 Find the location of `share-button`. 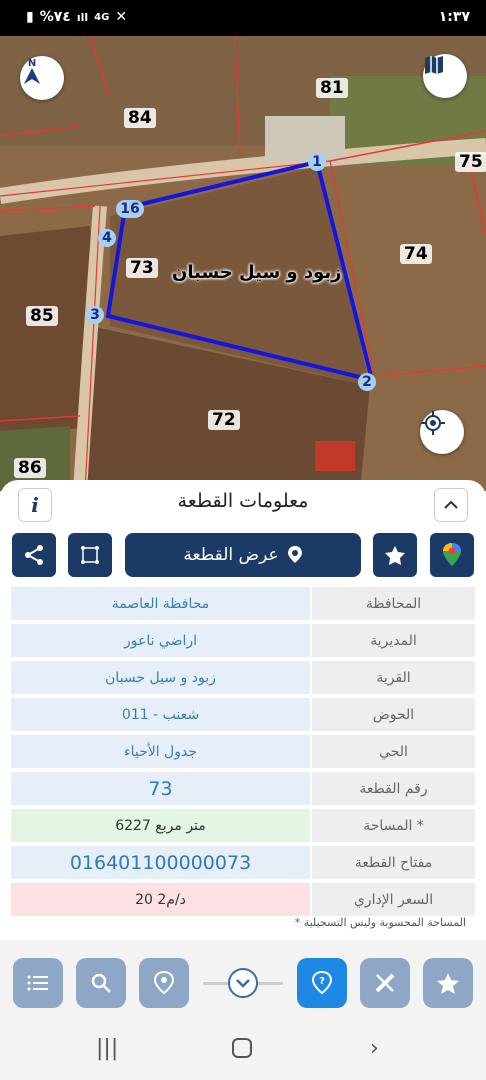

share-button is located at coordinates (34, 555).